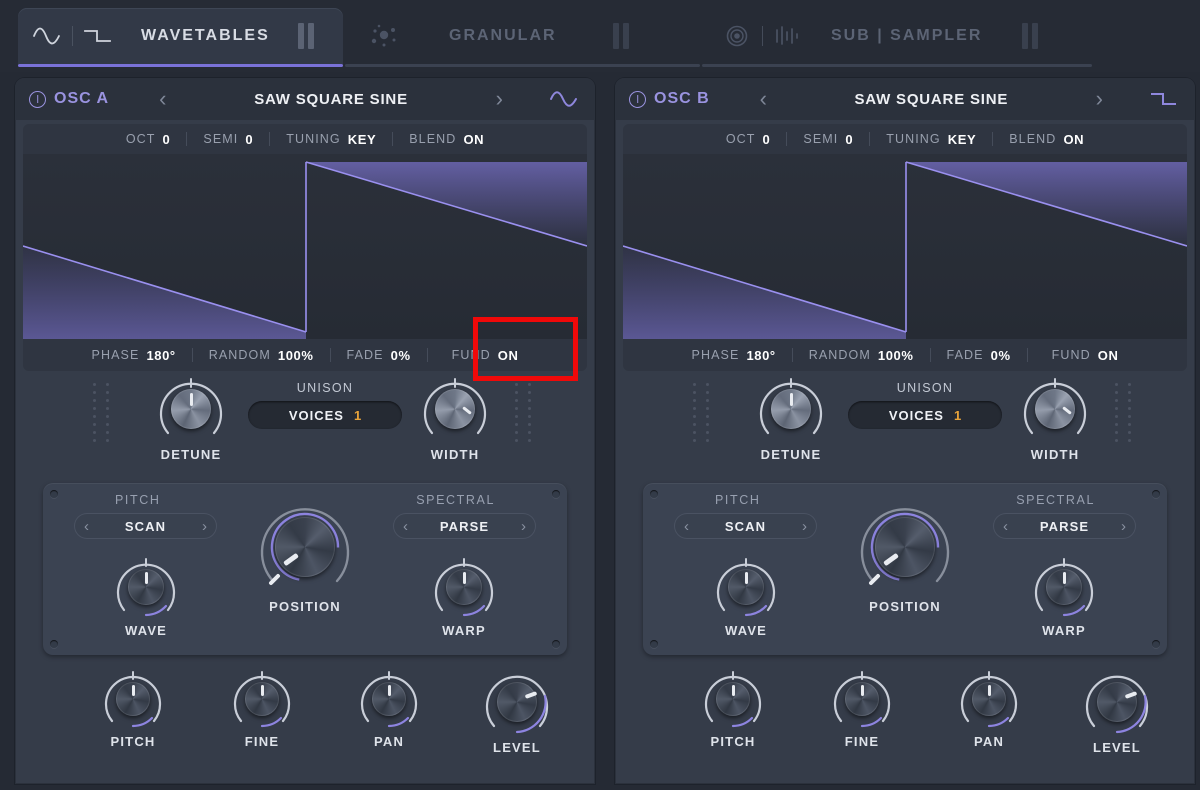  What do you see at coordinates (330, 99) in the screenshot?
I see `osc-a-preset-name: SAW SQUARE SINE` at bounding box center [330, 99].